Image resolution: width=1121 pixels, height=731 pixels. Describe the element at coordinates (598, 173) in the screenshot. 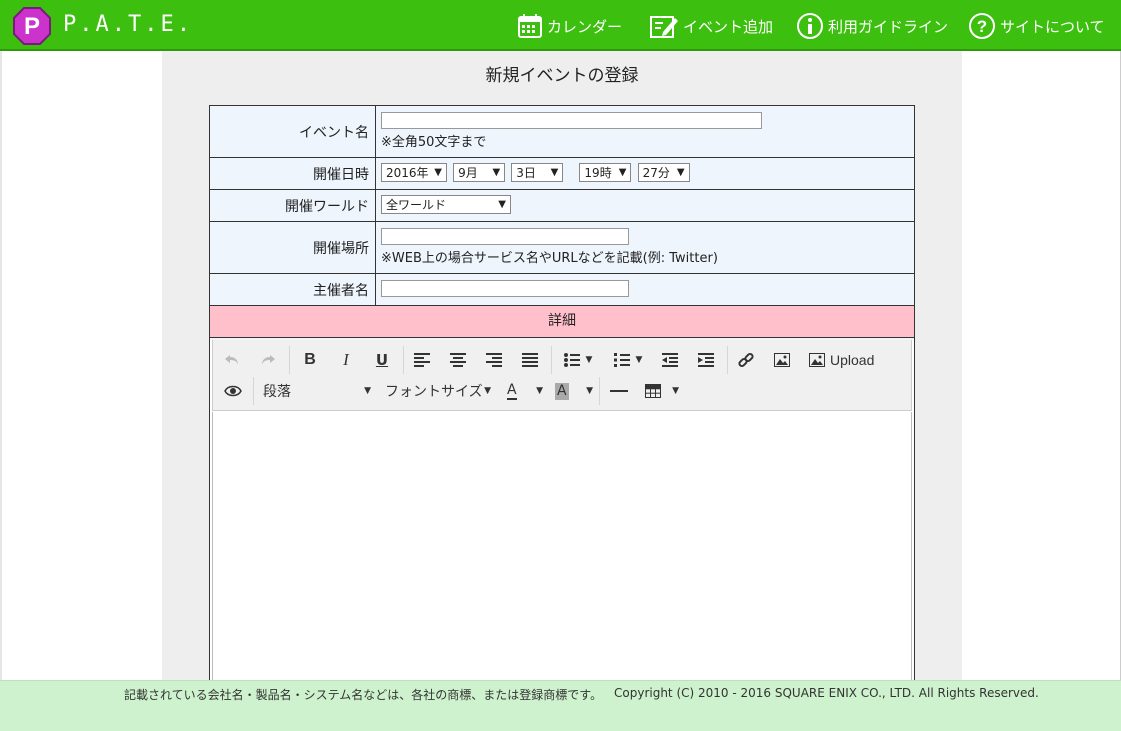

I see `hour-value: 19時` at that location.